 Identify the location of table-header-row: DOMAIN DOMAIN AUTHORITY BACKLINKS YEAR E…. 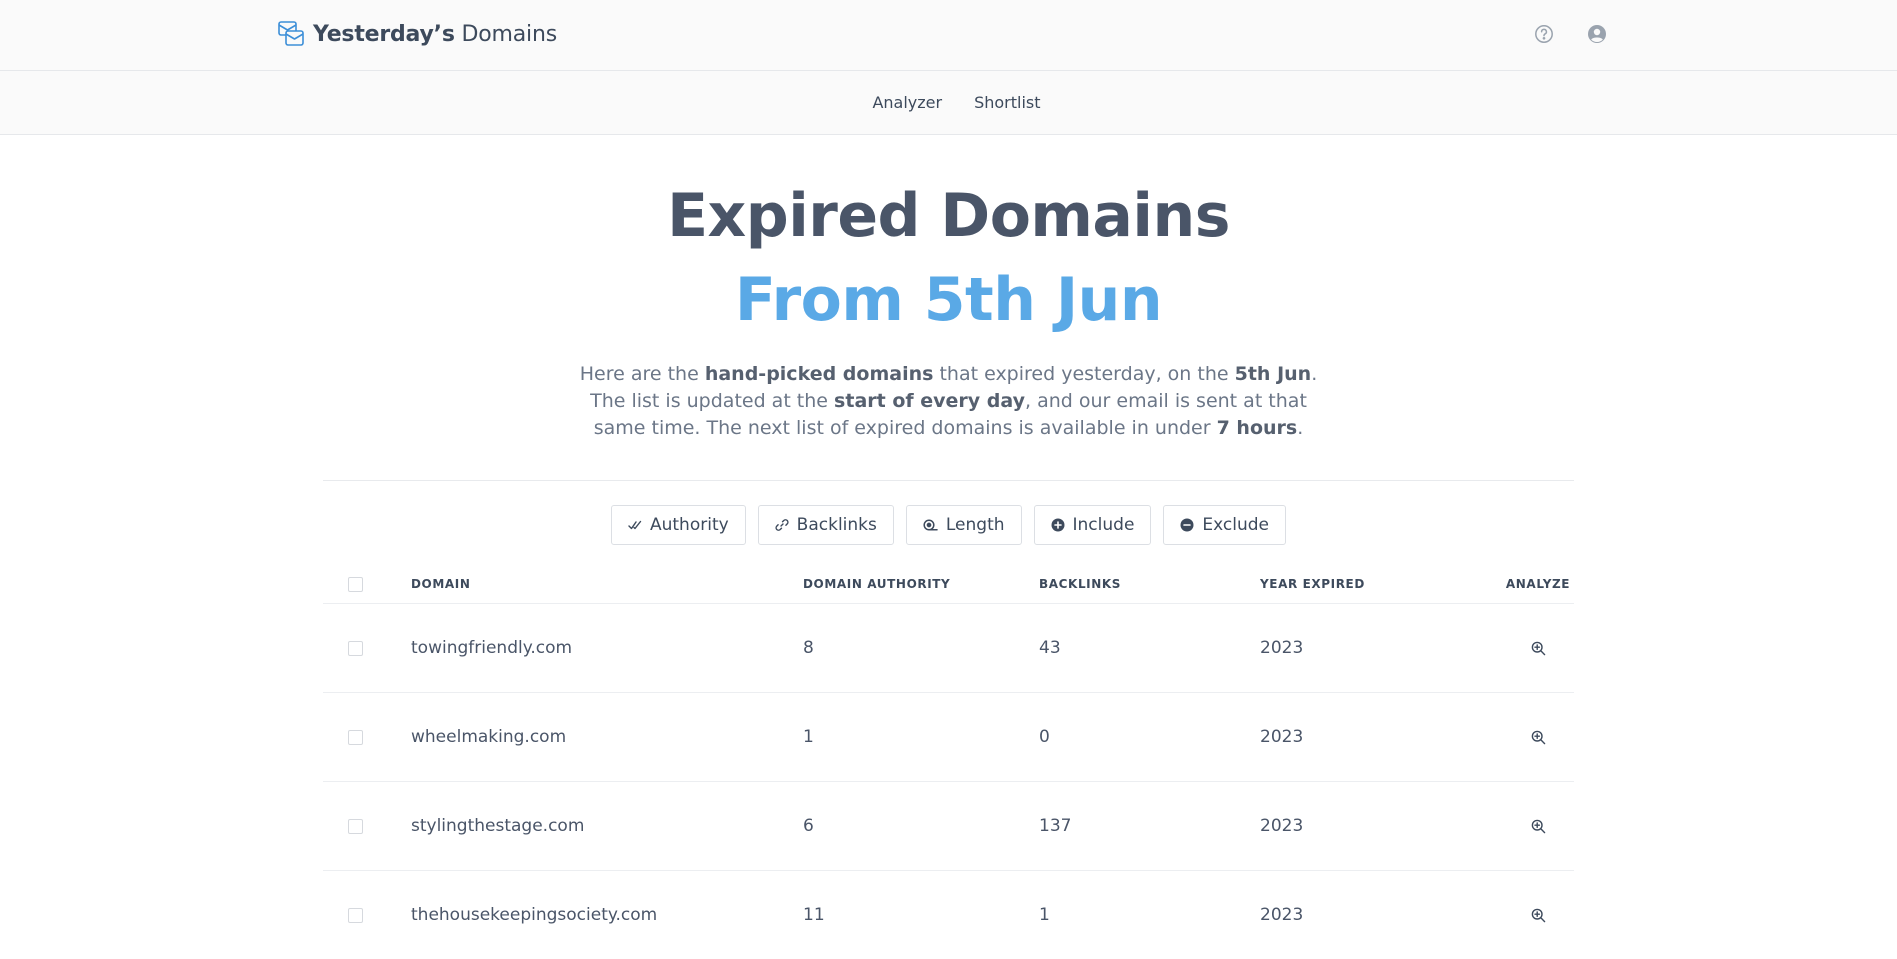
(948, 584).